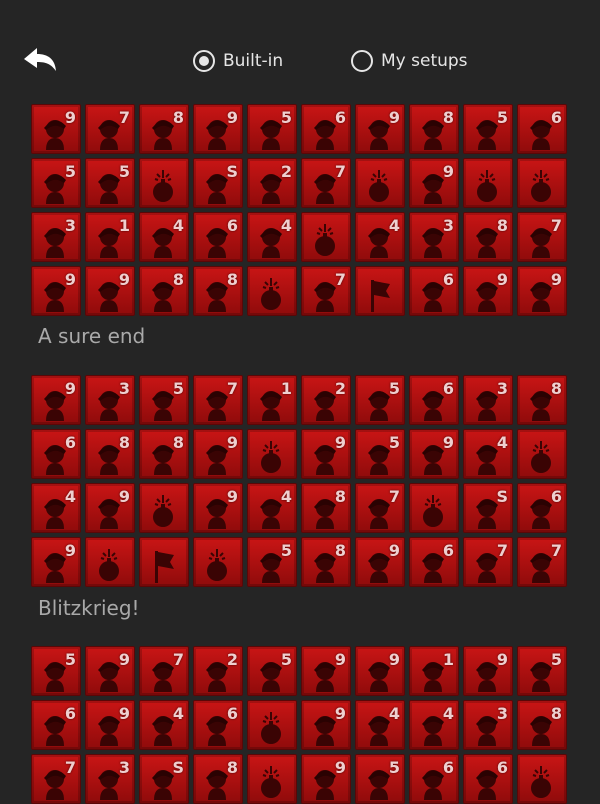 The width and height of the screenshot is (600, 804). Describe the element at coordinates (238, 61) in the screenshot. I see `builtin-radio-option: Built-in` at that location.